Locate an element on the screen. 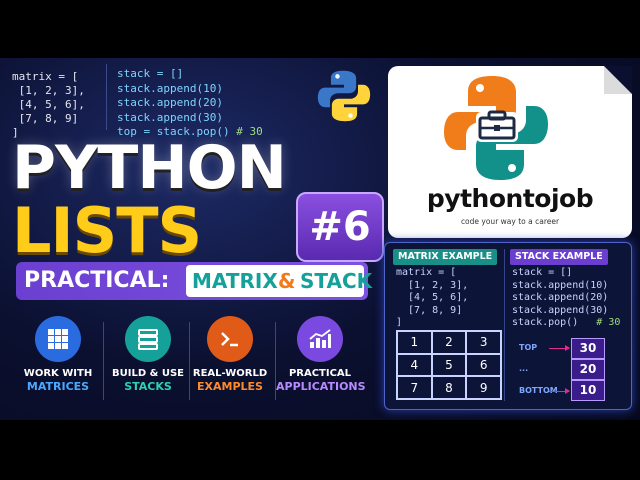 The height and width of the screenshot is (480, 640). stack-top-label: TOP is located at coordinates (528, 347).